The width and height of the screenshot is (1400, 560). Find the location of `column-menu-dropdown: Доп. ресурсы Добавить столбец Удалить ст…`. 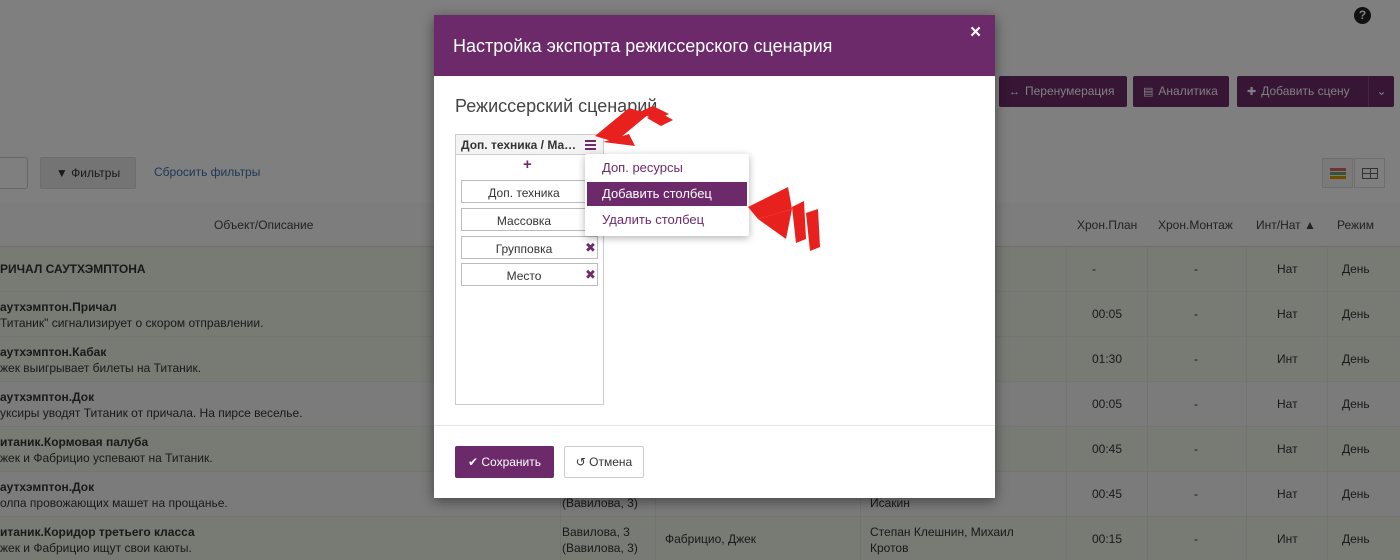

column-menu-dropdown: Доп. ресурсы Добавить столбец Удалить ст… is located at coordinates (667, 195).